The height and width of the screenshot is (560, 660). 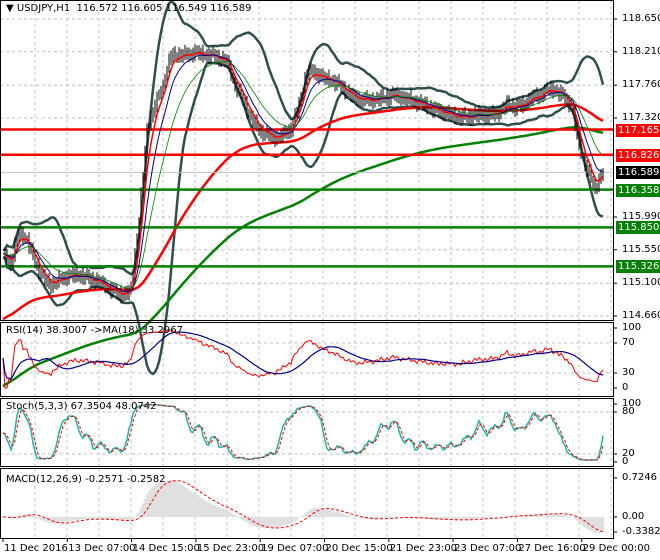 What do you see at coordinates (641, 531) in the screenshot?
I see `indicator-tick-label: -0.3382` at bounding box center [641, 531].